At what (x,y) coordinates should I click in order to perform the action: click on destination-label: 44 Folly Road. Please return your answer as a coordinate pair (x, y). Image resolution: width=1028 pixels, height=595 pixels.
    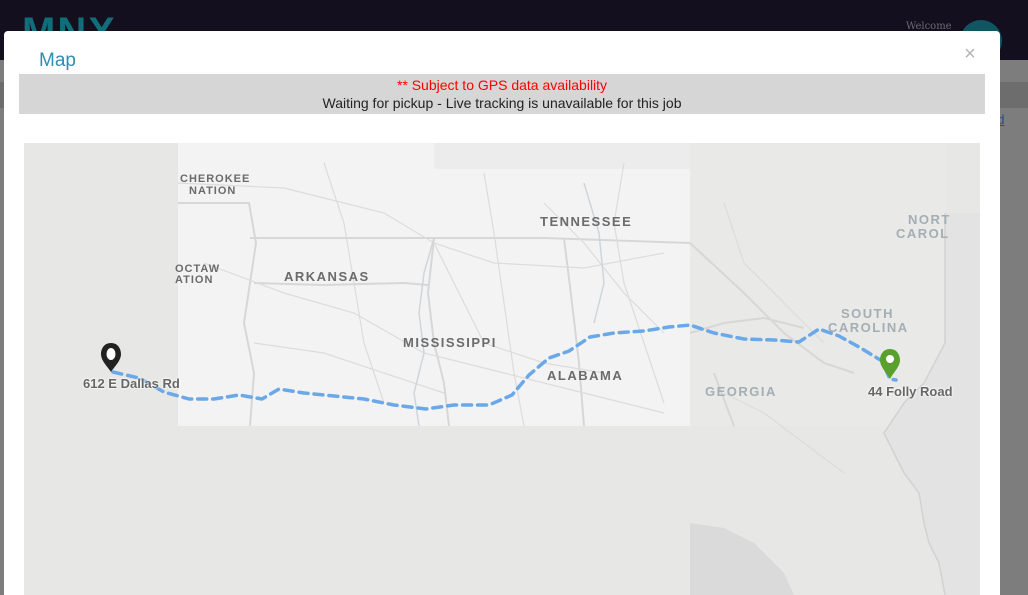
    Looking at the image, I should click on (910, 391).